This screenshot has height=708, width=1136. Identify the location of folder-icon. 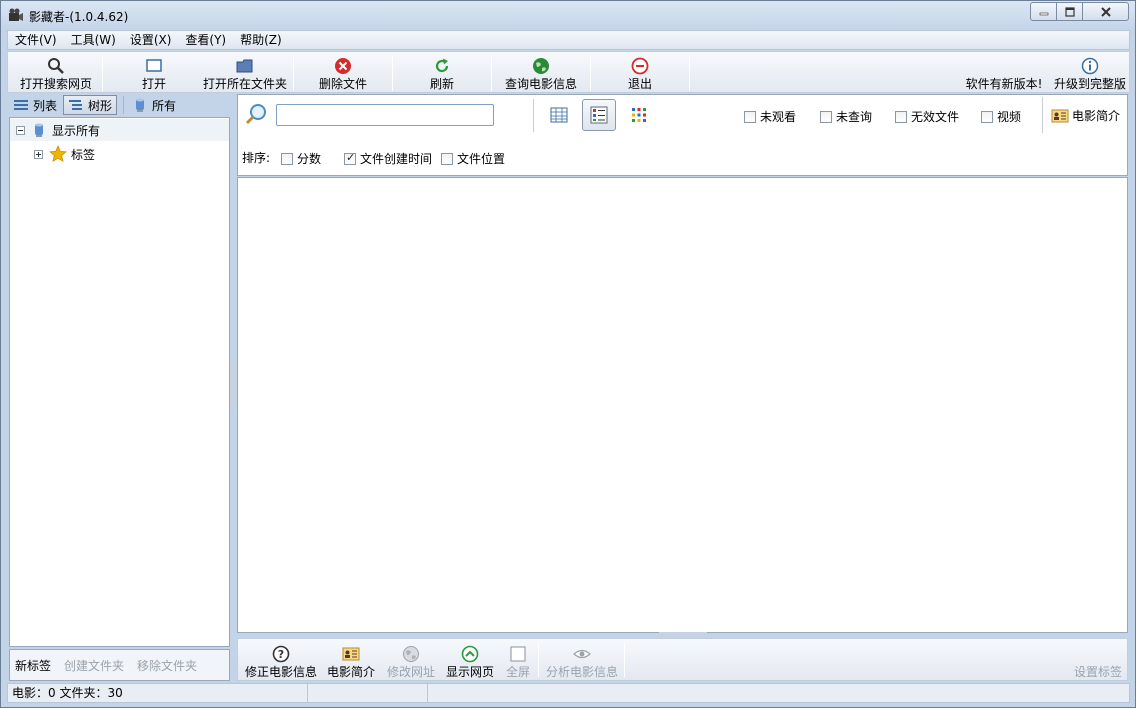
(244, 66).